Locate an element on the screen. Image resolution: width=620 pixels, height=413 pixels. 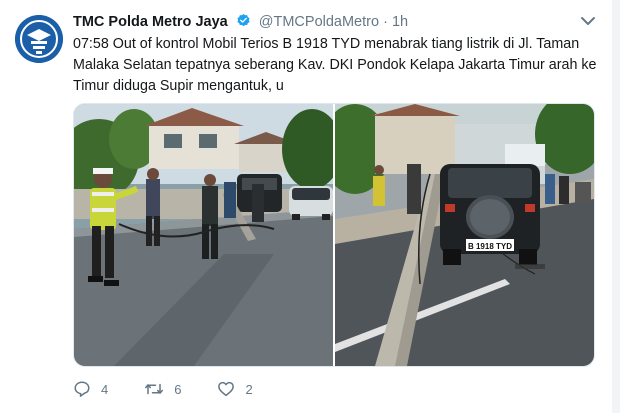
like-button: 2 is located at coordinates (235, 389).